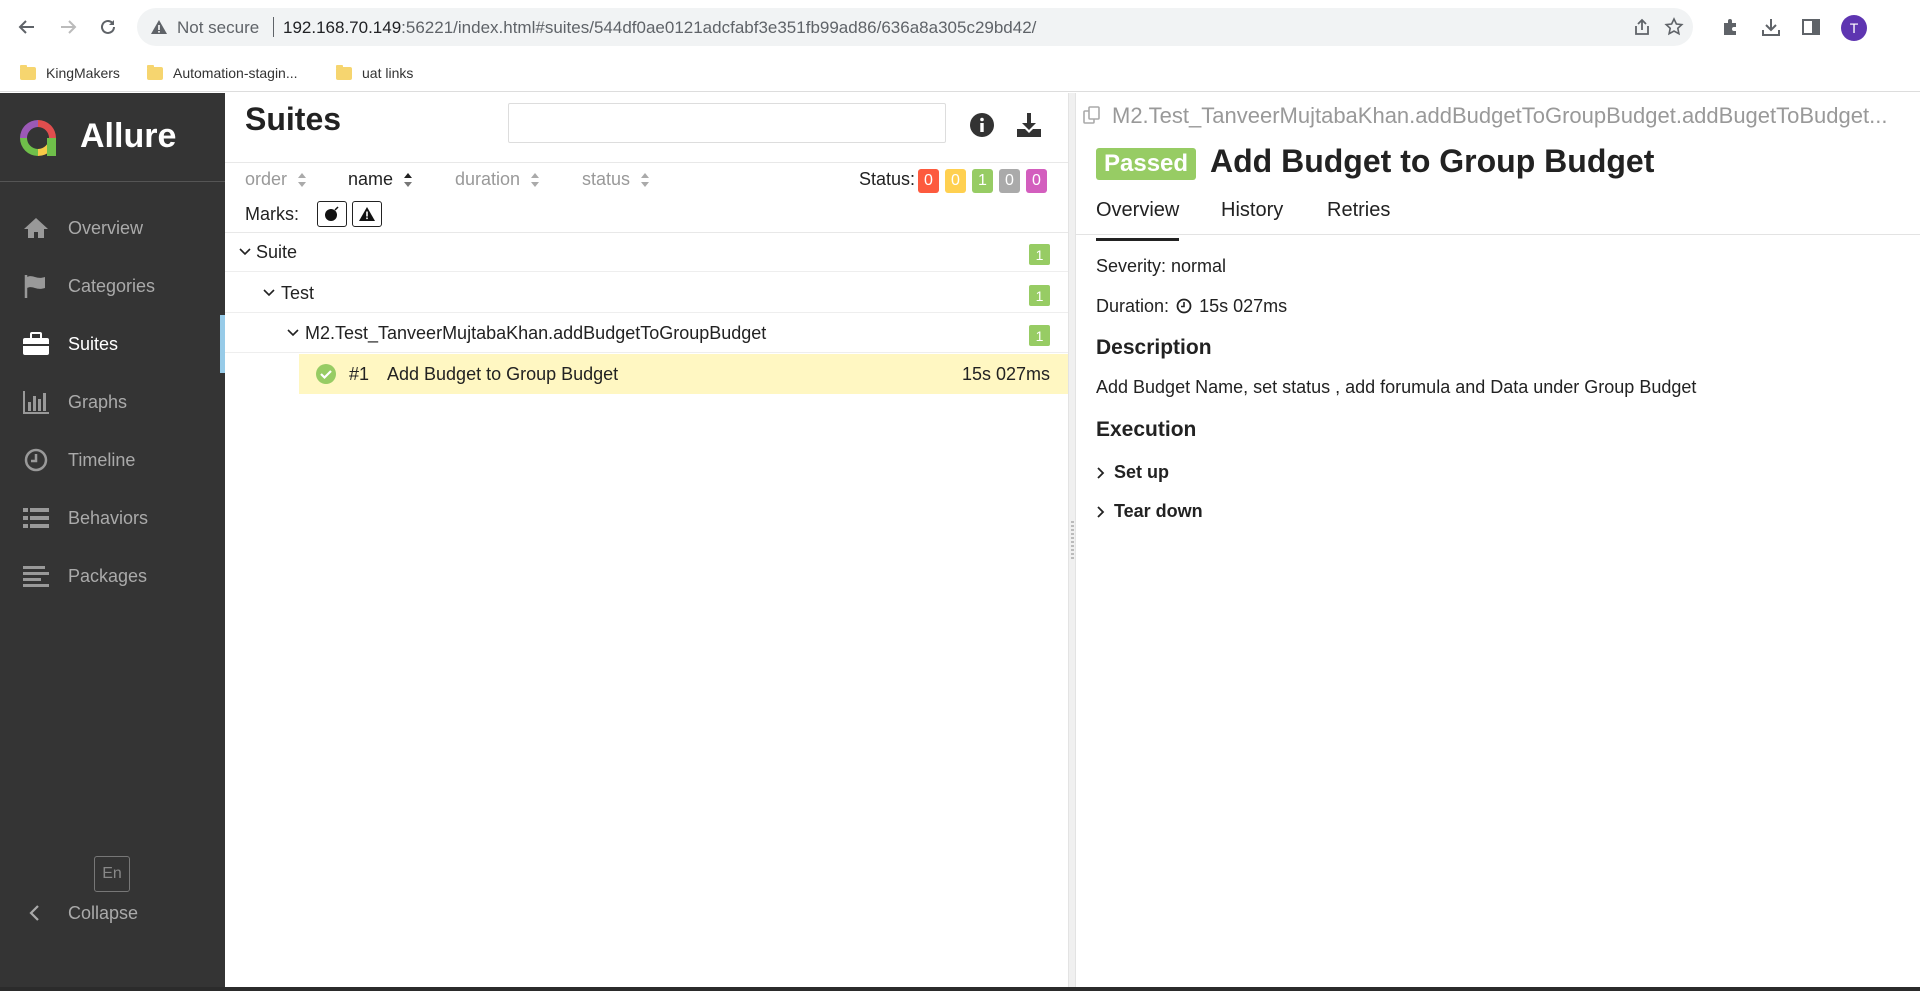 The image size is (1920, 991). I want to click on extensions-icon, so click(1731, 27).